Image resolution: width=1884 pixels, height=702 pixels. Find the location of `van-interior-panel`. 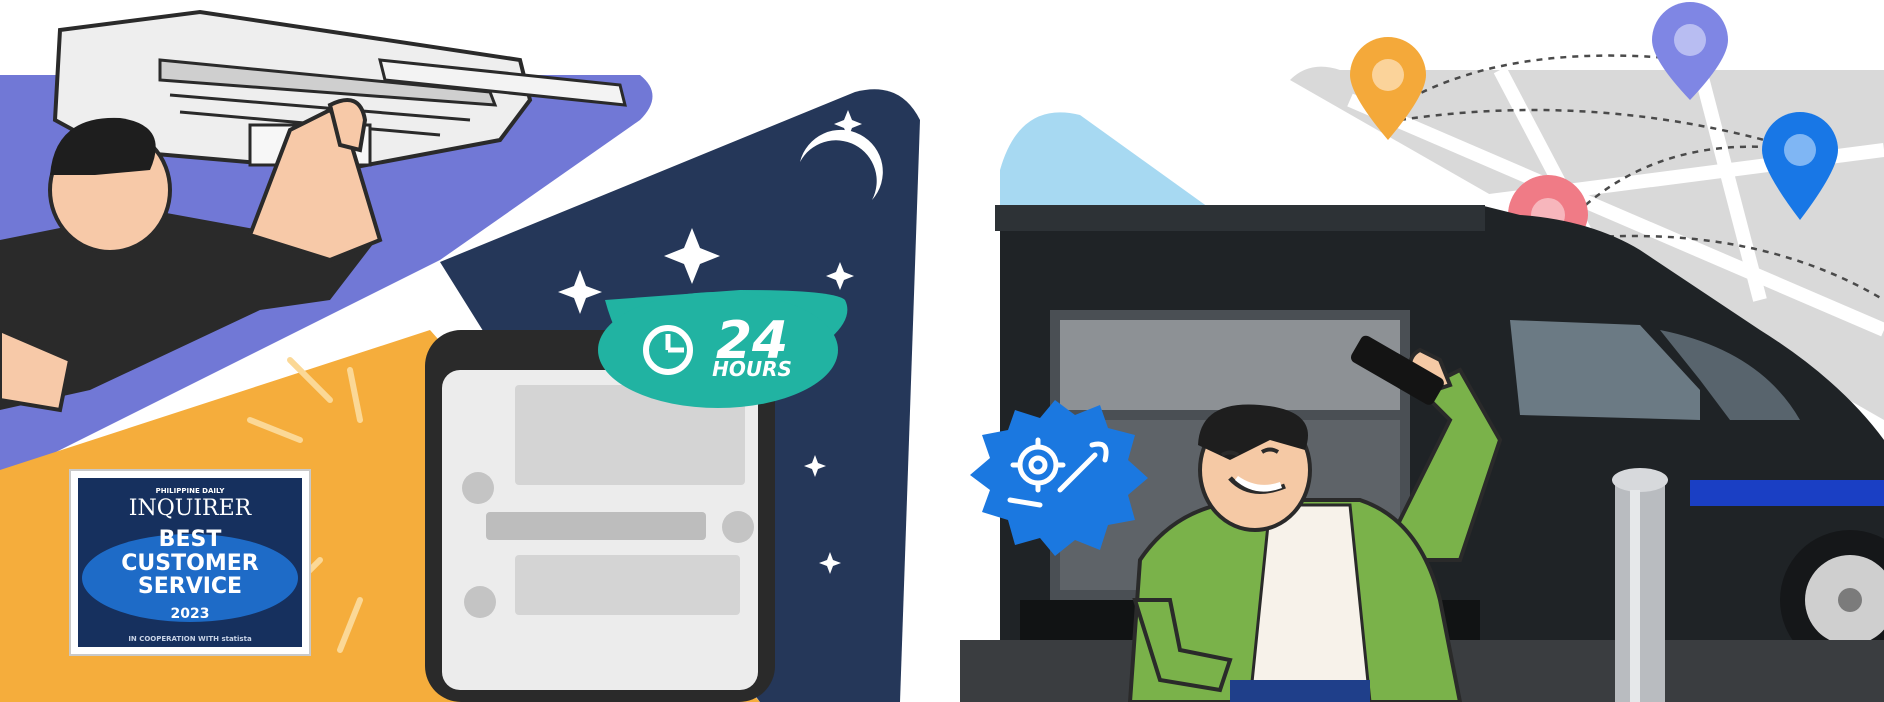

van-interior-panel is located at coordinates (1230, 365).